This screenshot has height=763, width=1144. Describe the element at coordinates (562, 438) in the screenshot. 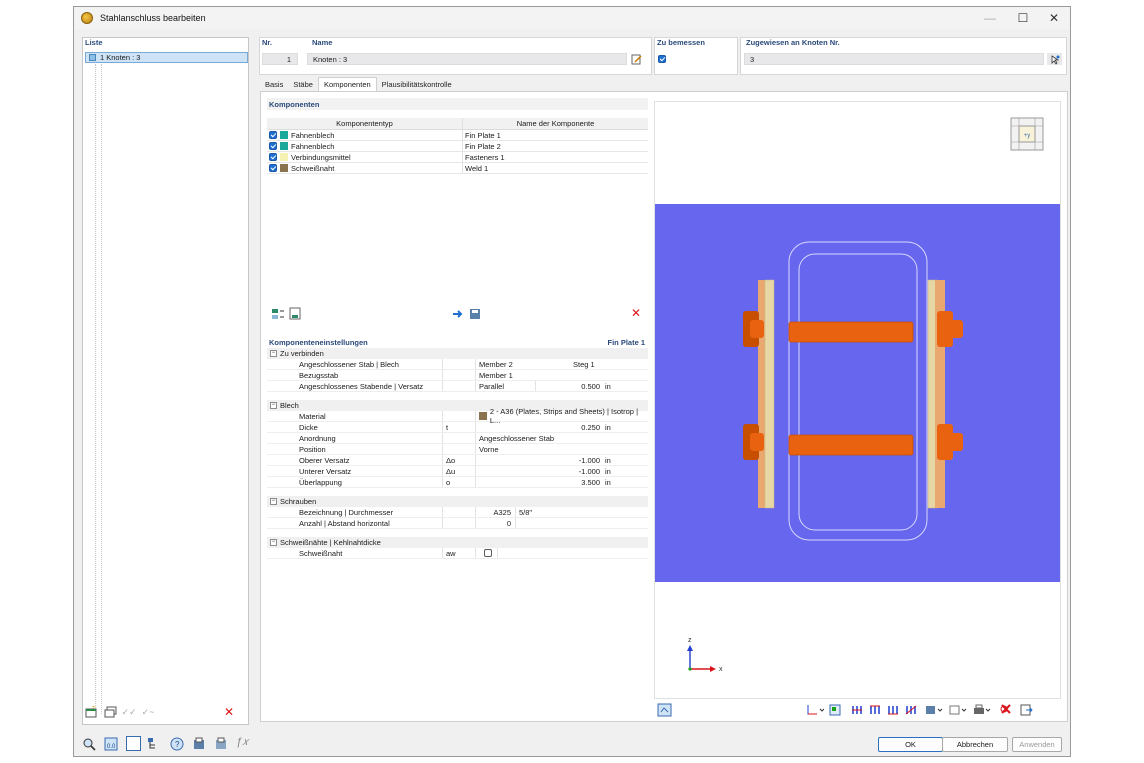

I see `property-value: Angeschlossener Stab` at that location.